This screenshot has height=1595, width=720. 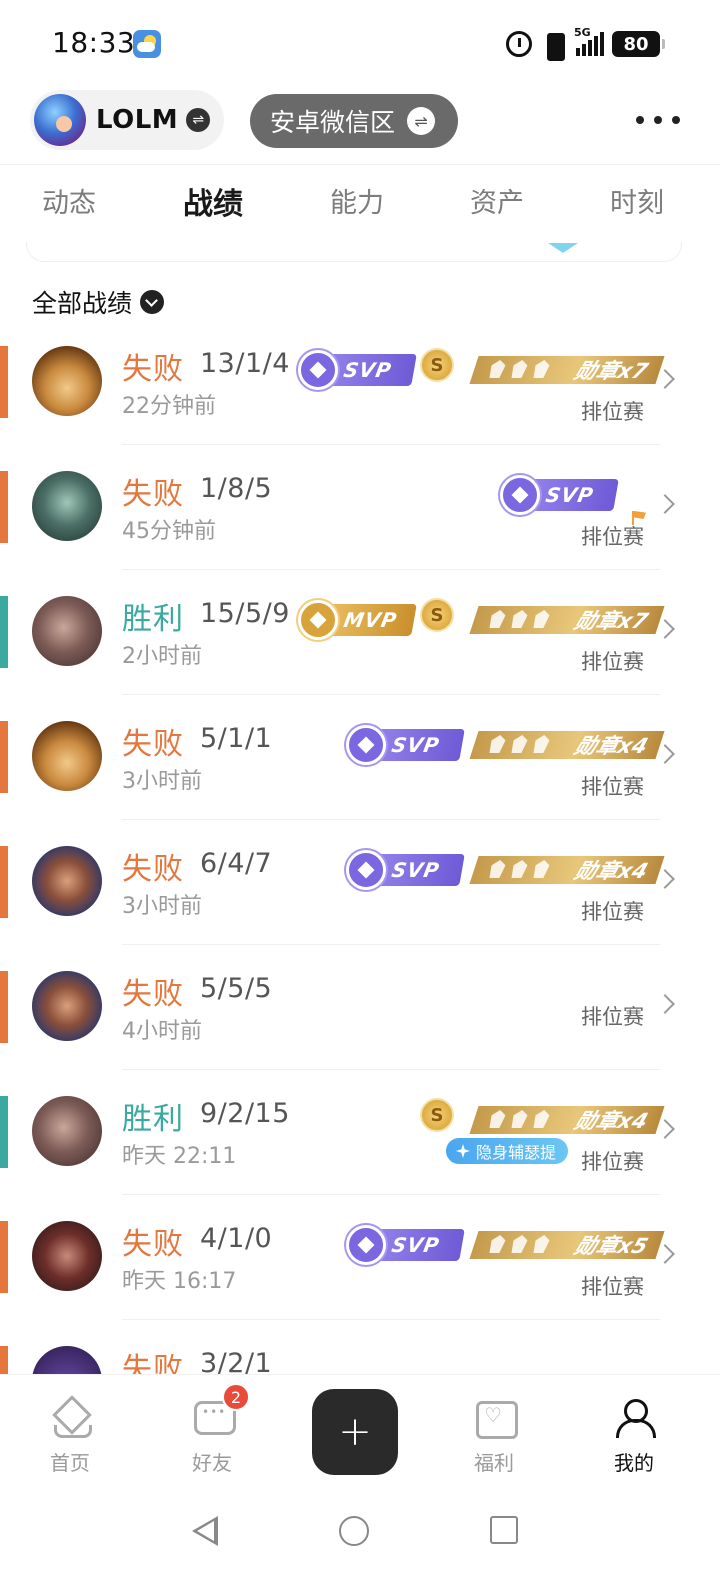 I want to click on network-label: 5G, so click(x=582, y=32).